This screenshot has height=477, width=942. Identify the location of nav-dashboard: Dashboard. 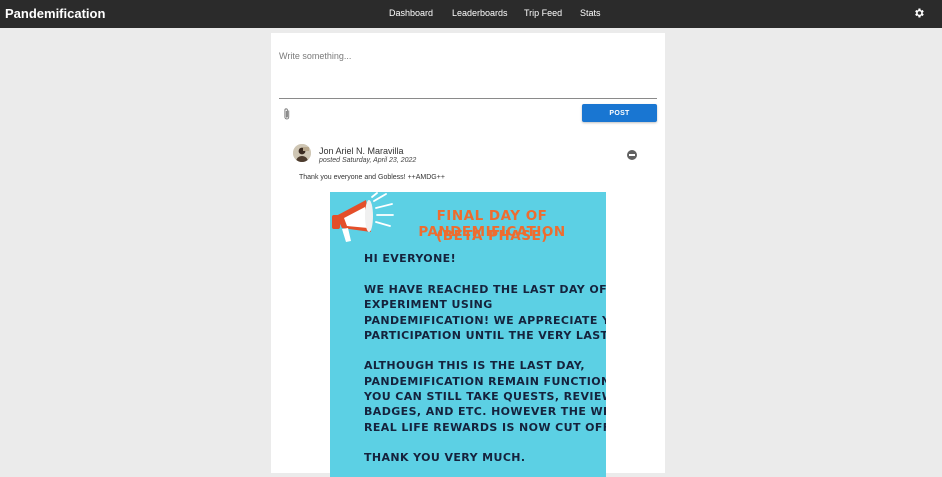
(411, 13).